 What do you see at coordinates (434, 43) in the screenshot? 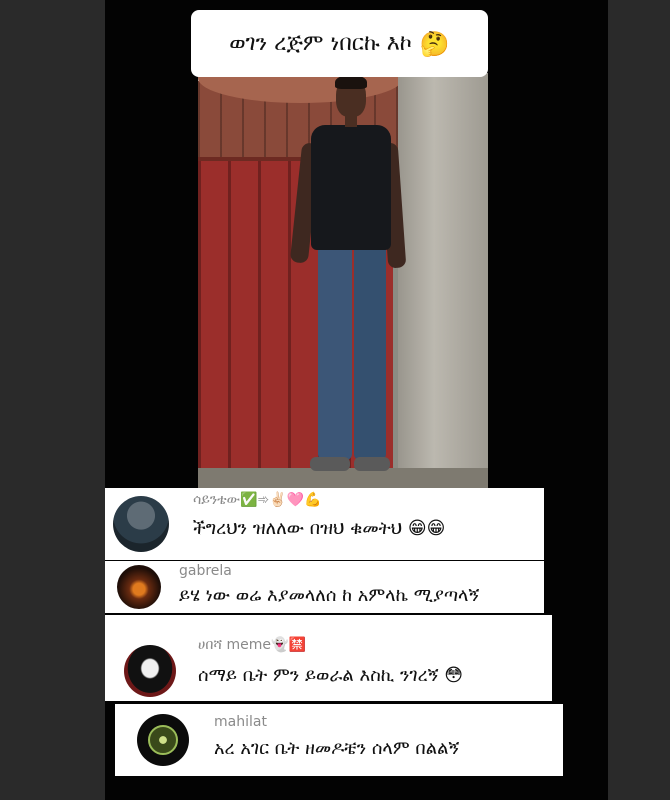
I see `thinking-face-icon: 🤔` at bounding box center [434, 43].